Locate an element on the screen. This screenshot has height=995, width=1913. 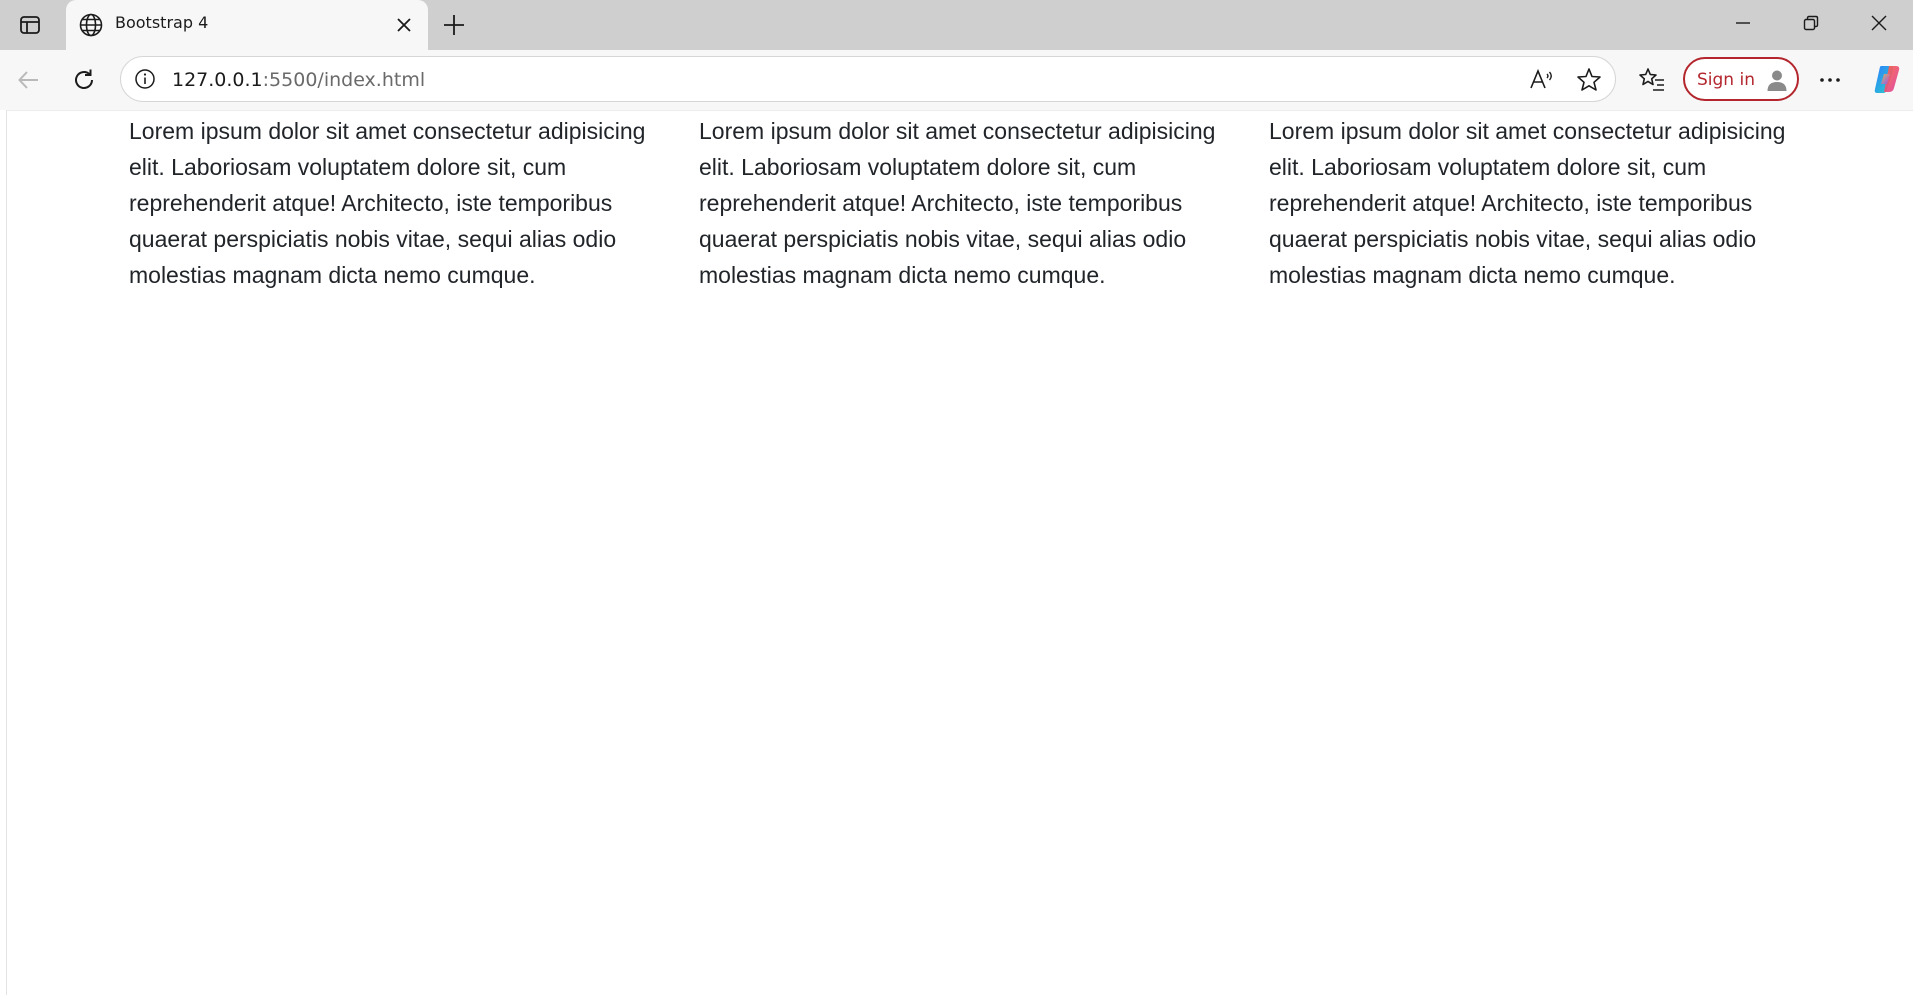
restore-button is located at coordinates (1811, 23).